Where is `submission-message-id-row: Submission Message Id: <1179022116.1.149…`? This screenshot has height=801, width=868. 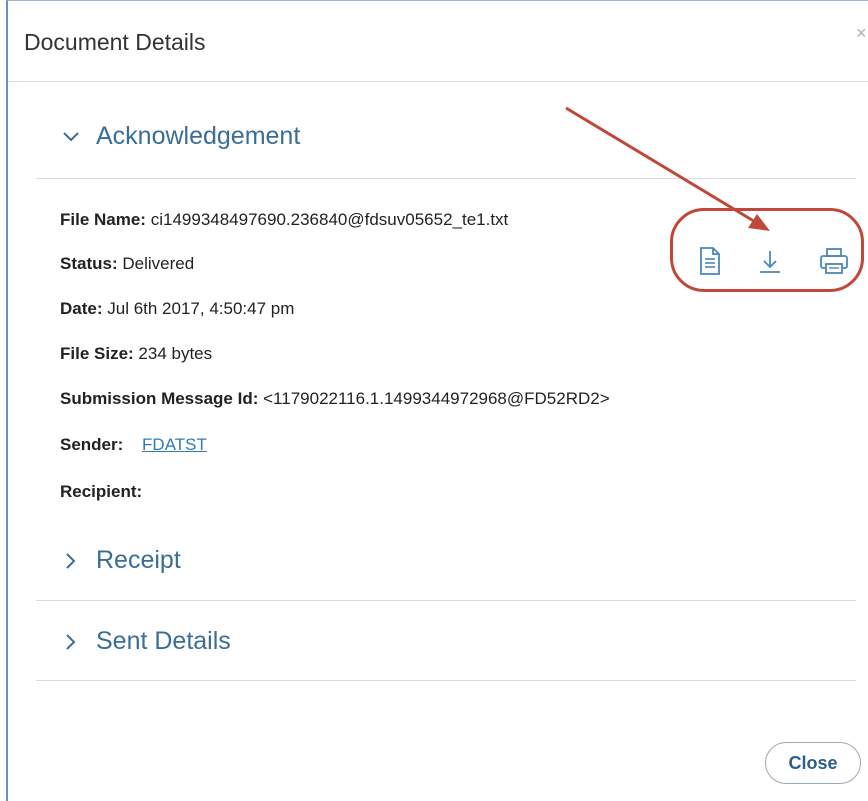 submission-message-id-row: Submission Message Id: <1179022116.1.149… is located at coordinates (335, 399).